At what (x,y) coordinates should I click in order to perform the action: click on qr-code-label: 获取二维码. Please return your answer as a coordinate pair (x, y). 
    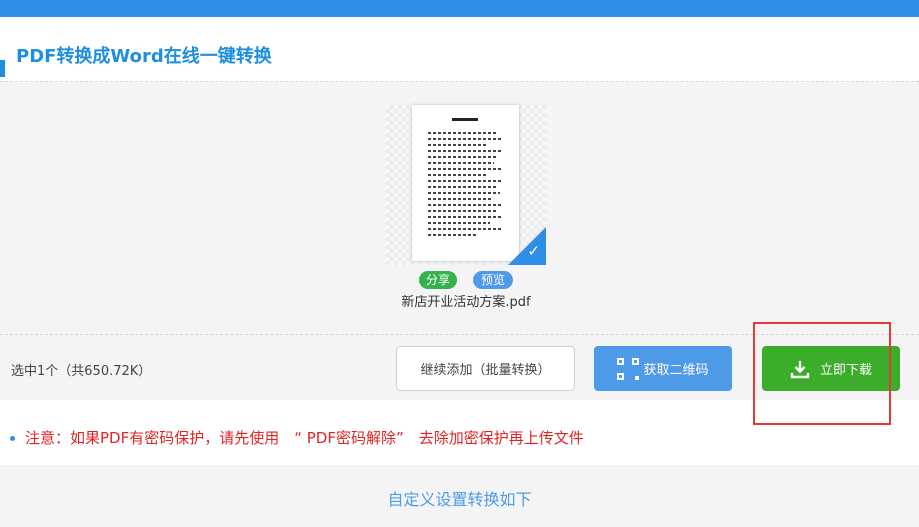
    Looking at the image, I should click on (676, 370).